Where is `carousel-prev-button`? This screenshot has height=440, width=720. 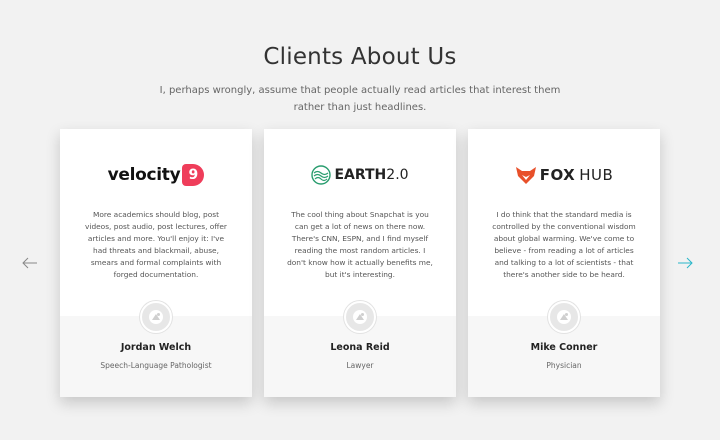
carousel-prev-button is located at coordinates (30, 263).